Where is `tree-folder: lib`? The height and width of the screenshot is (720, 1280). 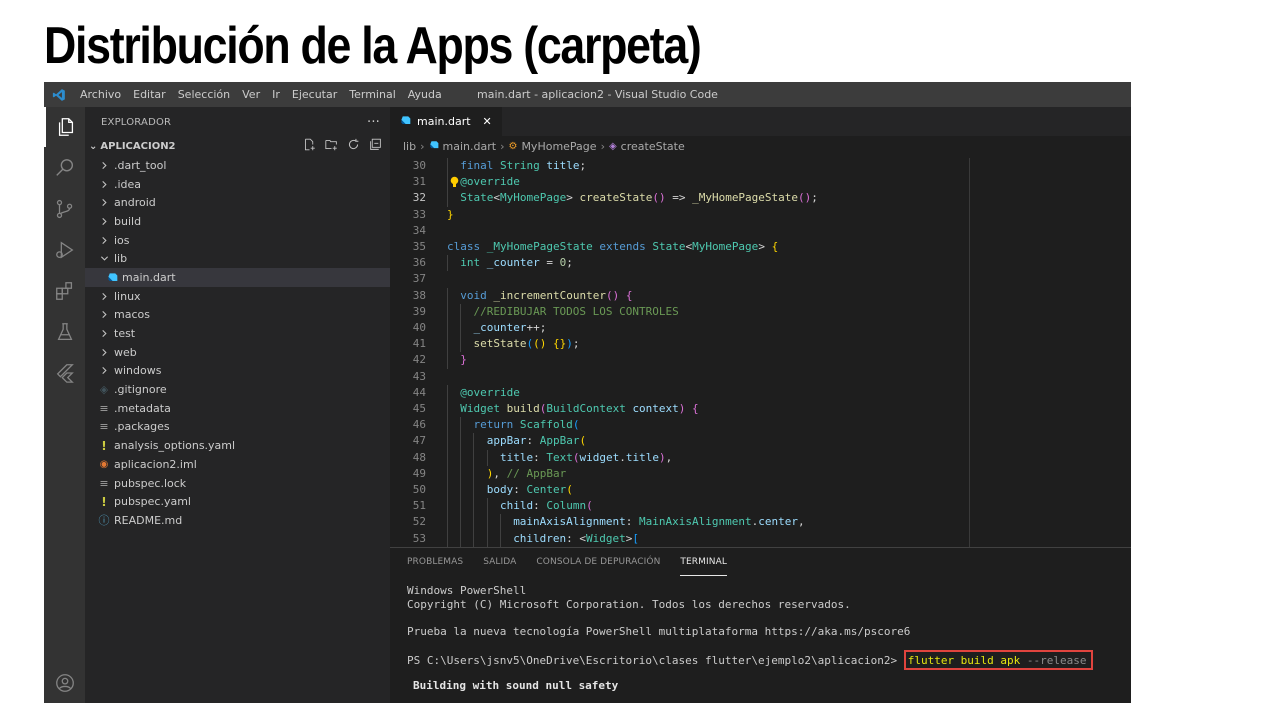
tree-folder: lib is located at coordinates (237, 258).